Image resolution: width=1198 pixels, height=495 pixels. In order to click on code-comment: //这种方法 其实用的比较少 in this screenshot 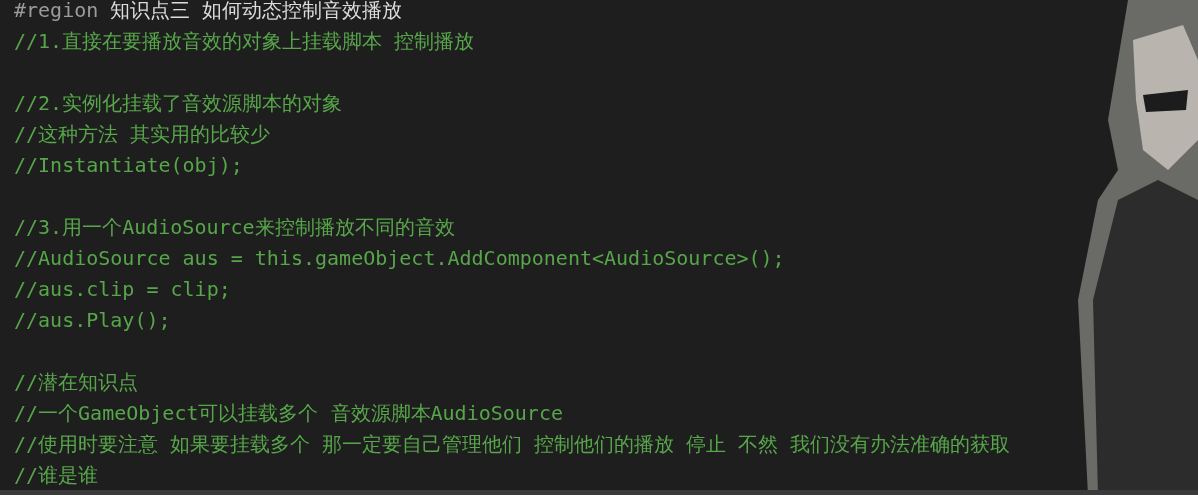, I will do `click(142, 134)`.